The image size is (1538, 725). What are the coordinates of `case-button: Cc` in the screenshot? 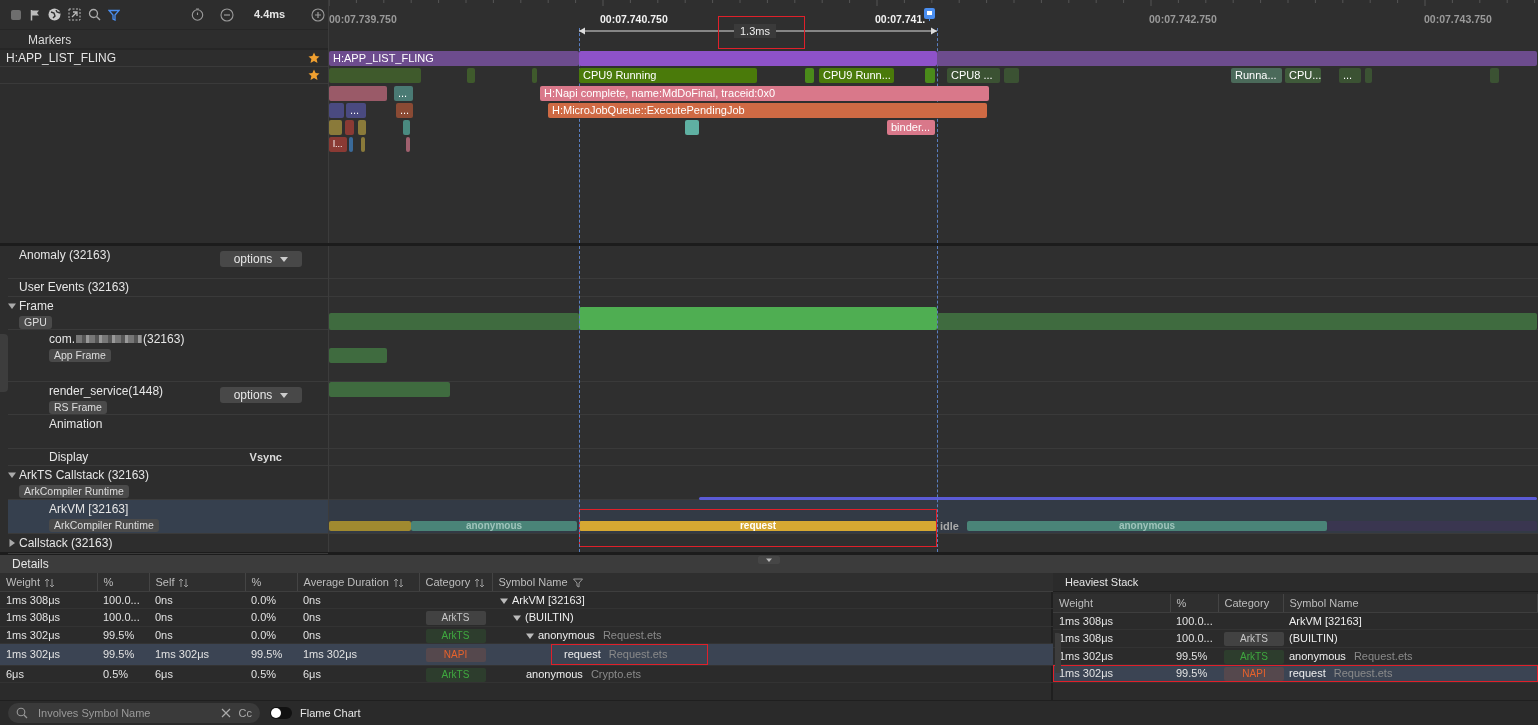 It's located at (245, 713).